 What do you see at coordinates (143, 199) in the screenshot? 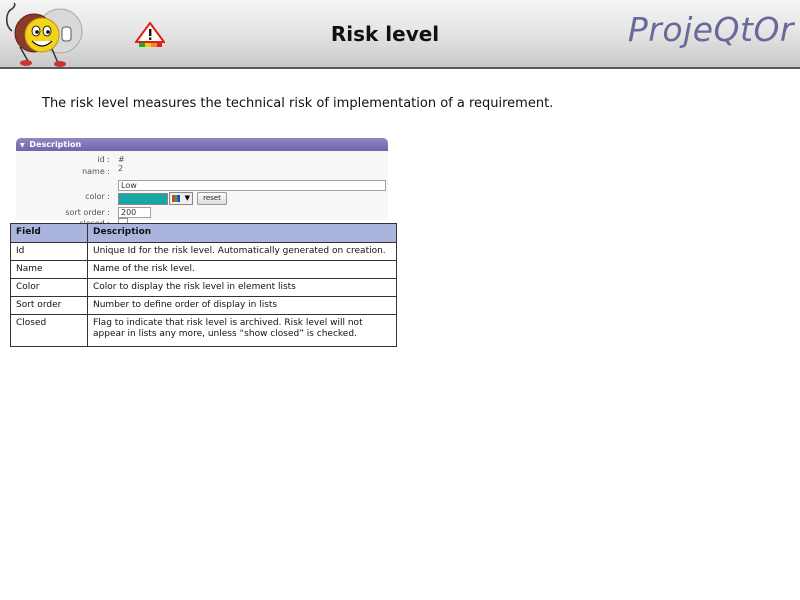
I see `color-swatch` at bounding box center [143, 199].